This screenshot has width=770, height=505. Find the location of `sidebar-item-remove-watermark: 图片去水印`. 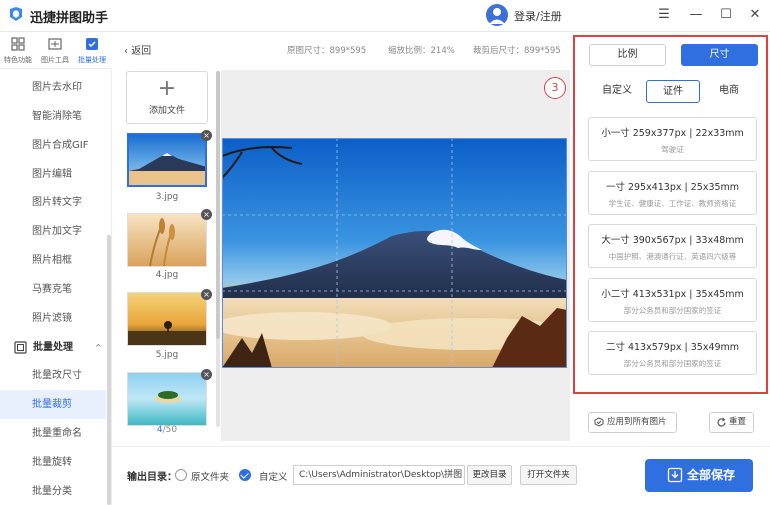

sidebar-item-remove-watermark: 图片去水印 is located at coordinates (53, 87).